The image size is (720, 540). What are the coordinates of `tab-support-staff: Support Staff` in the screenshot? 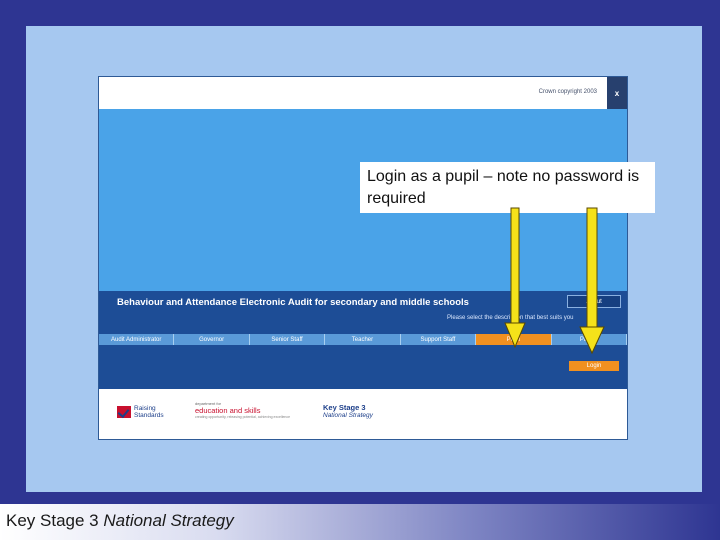 It's located at (439, 339).